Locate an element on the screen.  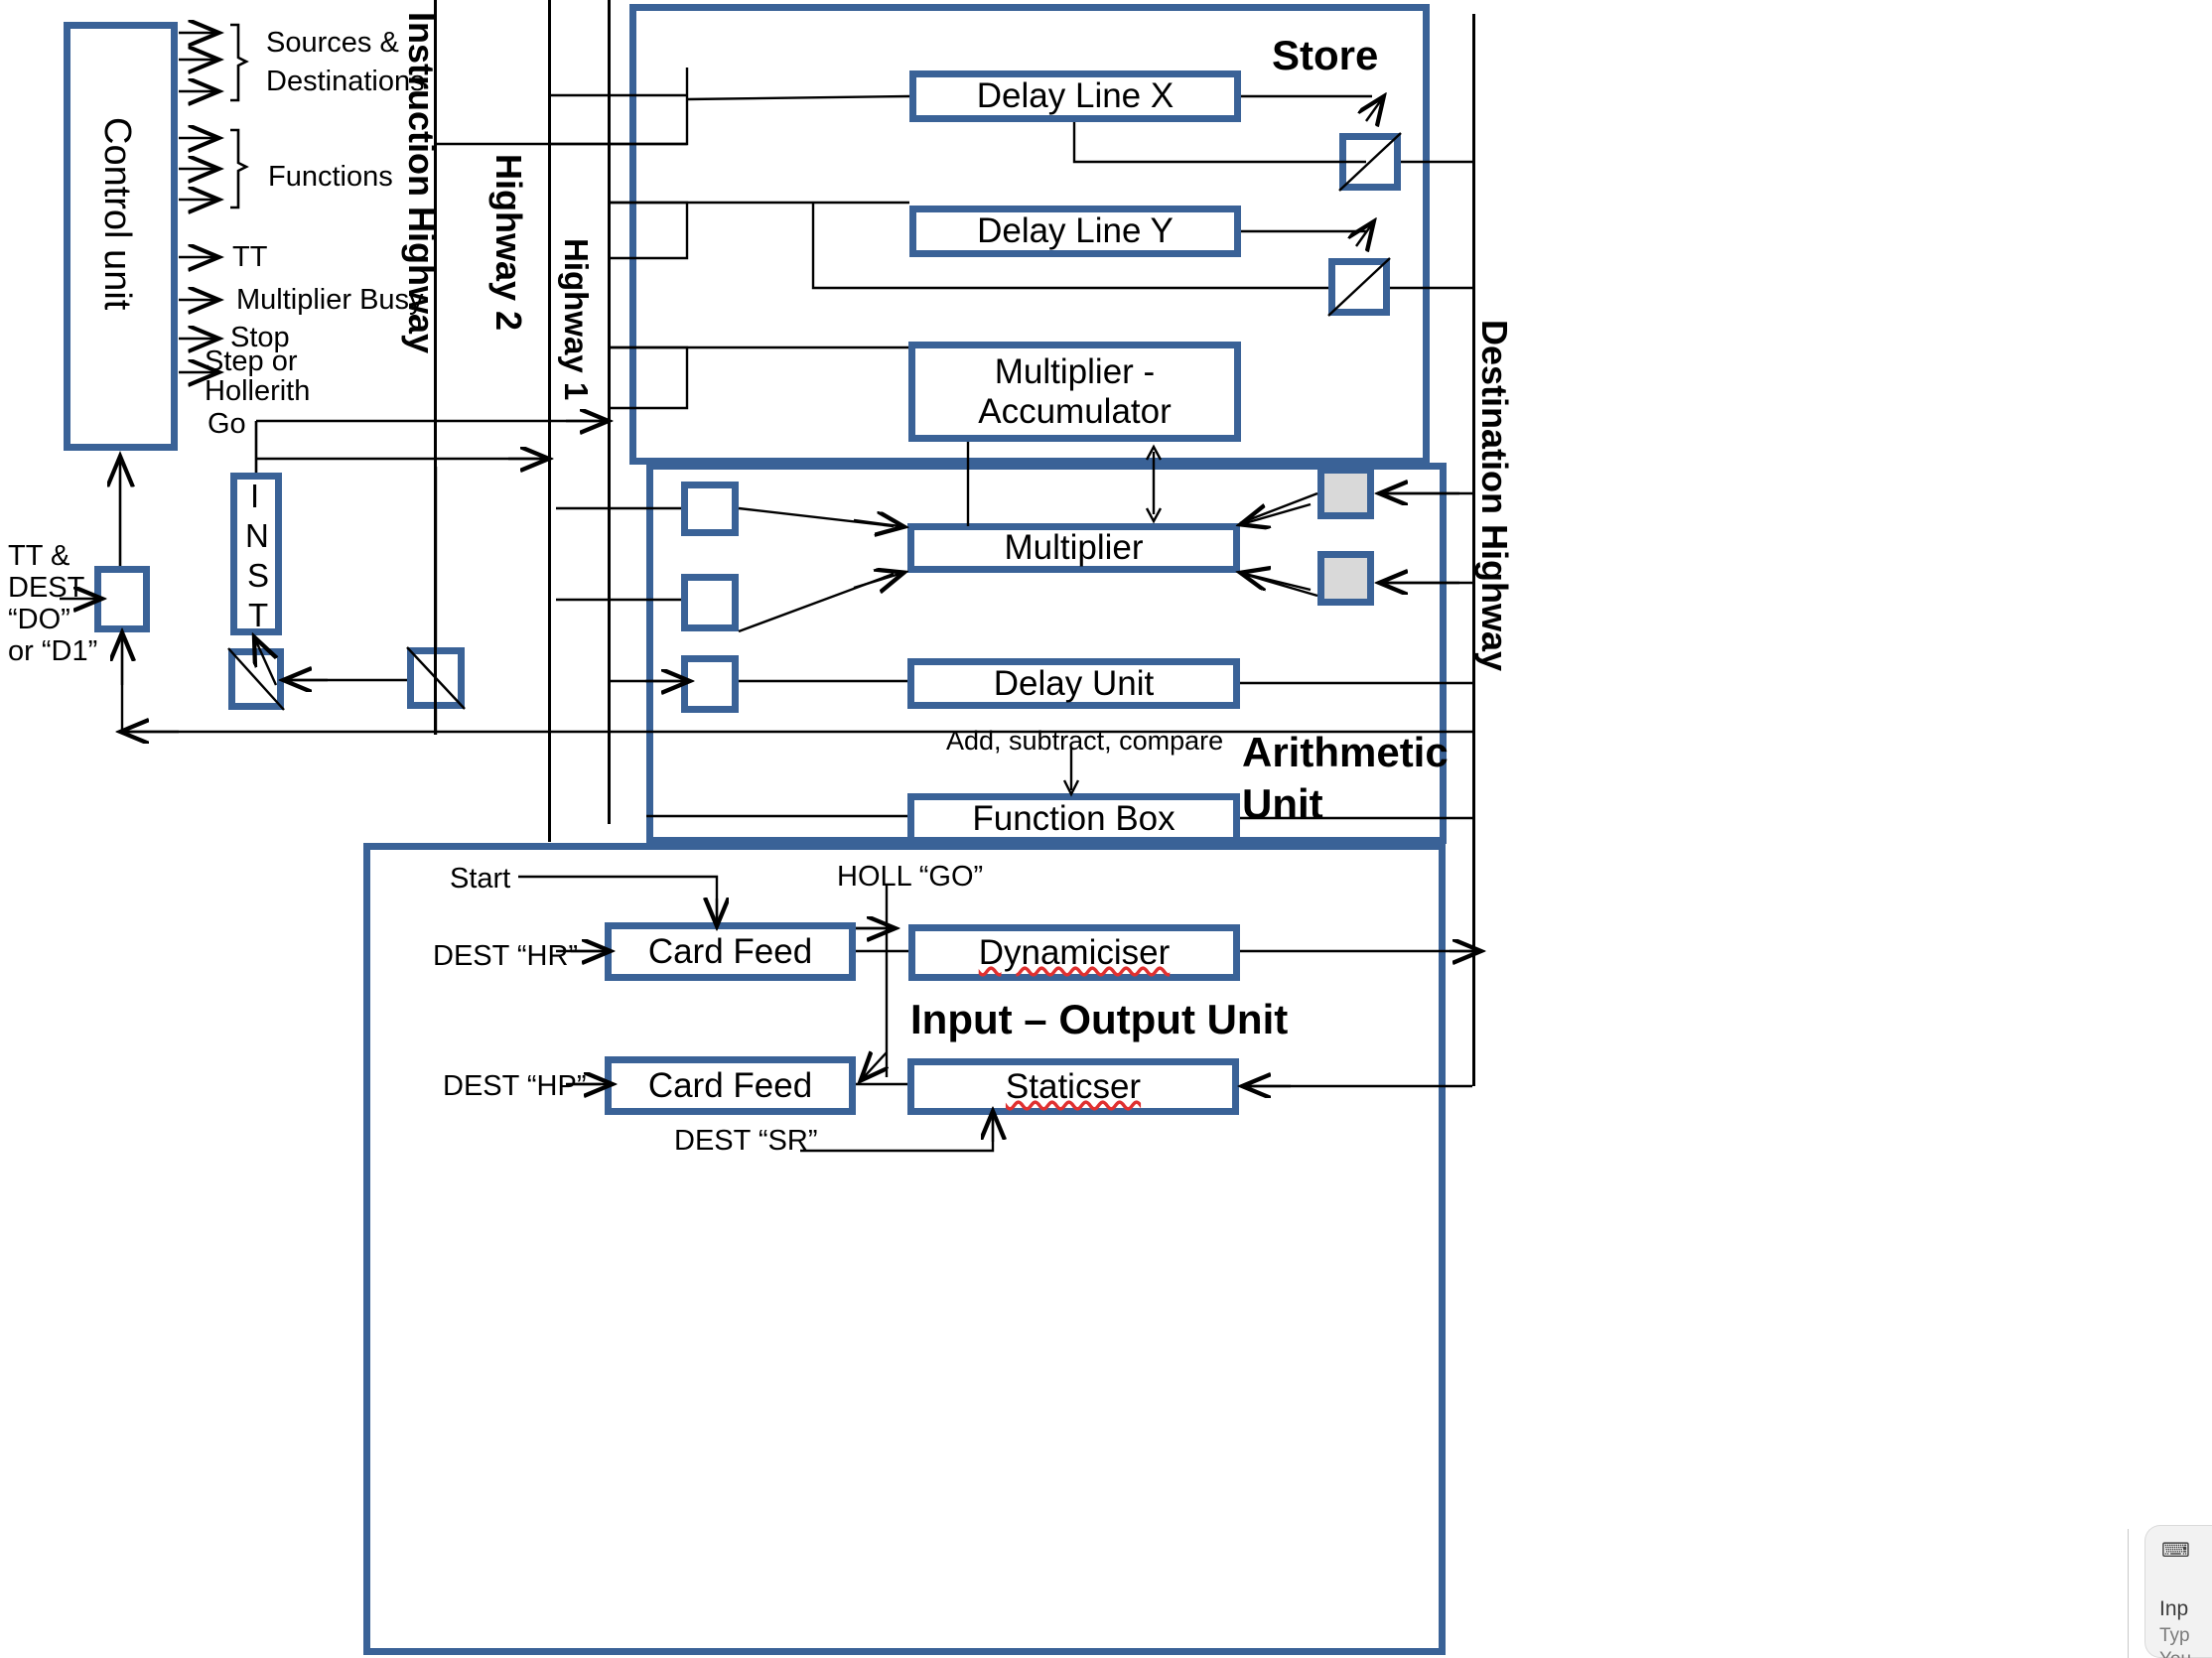
multiplier-accumulator-box: Multiplier - Accumulator is located at coordinates (1074, 392).